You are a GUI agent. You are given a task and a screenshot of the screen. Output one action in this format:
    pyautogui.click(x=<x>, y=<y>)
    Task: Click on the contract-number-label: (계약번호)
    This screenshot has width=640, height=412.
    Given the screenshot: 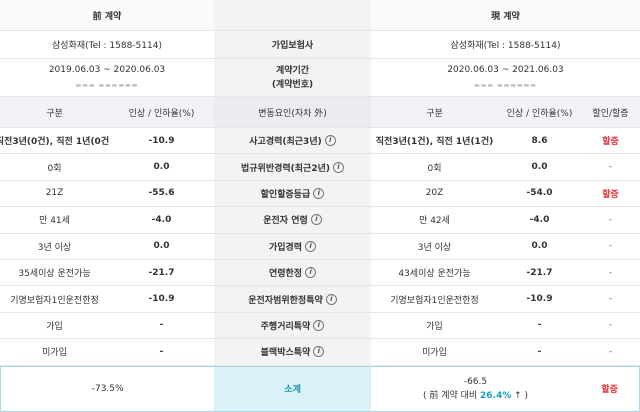 What is the action you would take?
    pyautogui.click(x=292, y=84)
    